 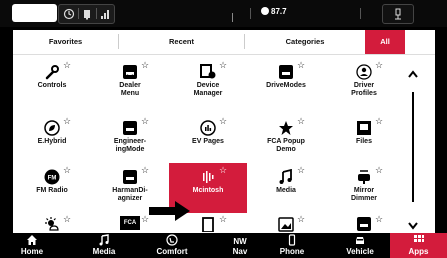 I want to click on tab-all: All, so click(x=385, y=42).